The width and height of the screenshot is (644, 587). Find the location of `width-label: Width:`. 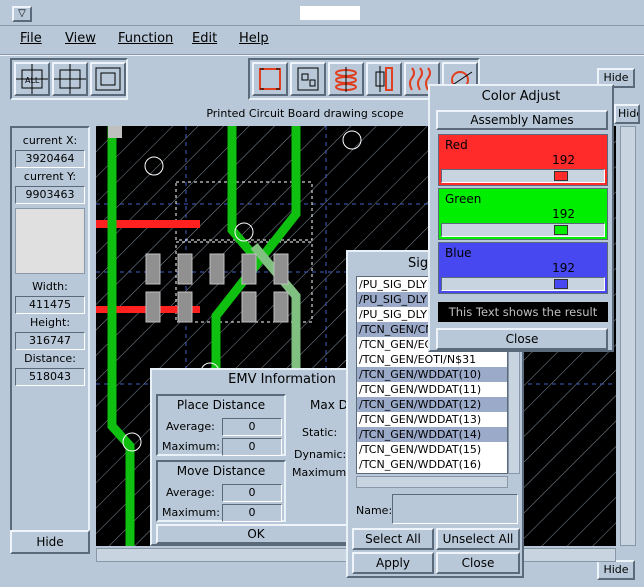

width-label: Width: is located at coordinates (50, 286).